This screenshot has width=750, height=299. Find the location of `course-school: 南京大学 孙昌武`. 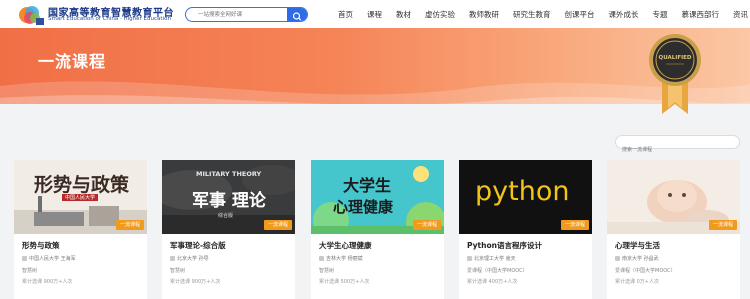

course-school: 南京大学 孙昌武 is located at coordinates (637, 258).